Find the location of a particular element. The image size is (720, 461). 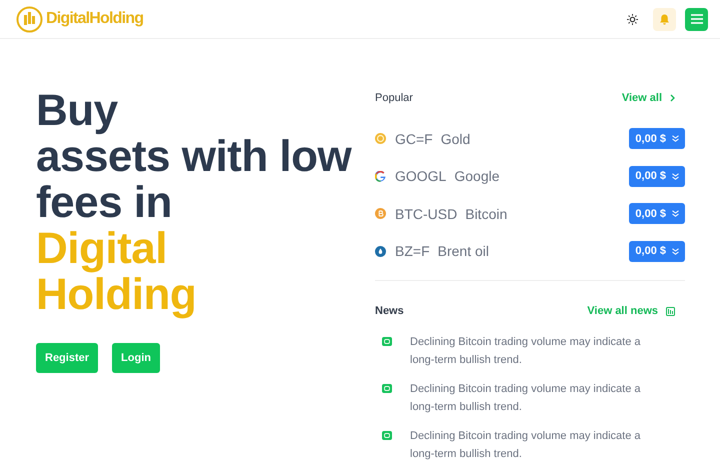

asset-symbol: BZ=F is located at coordinates (412, 251).